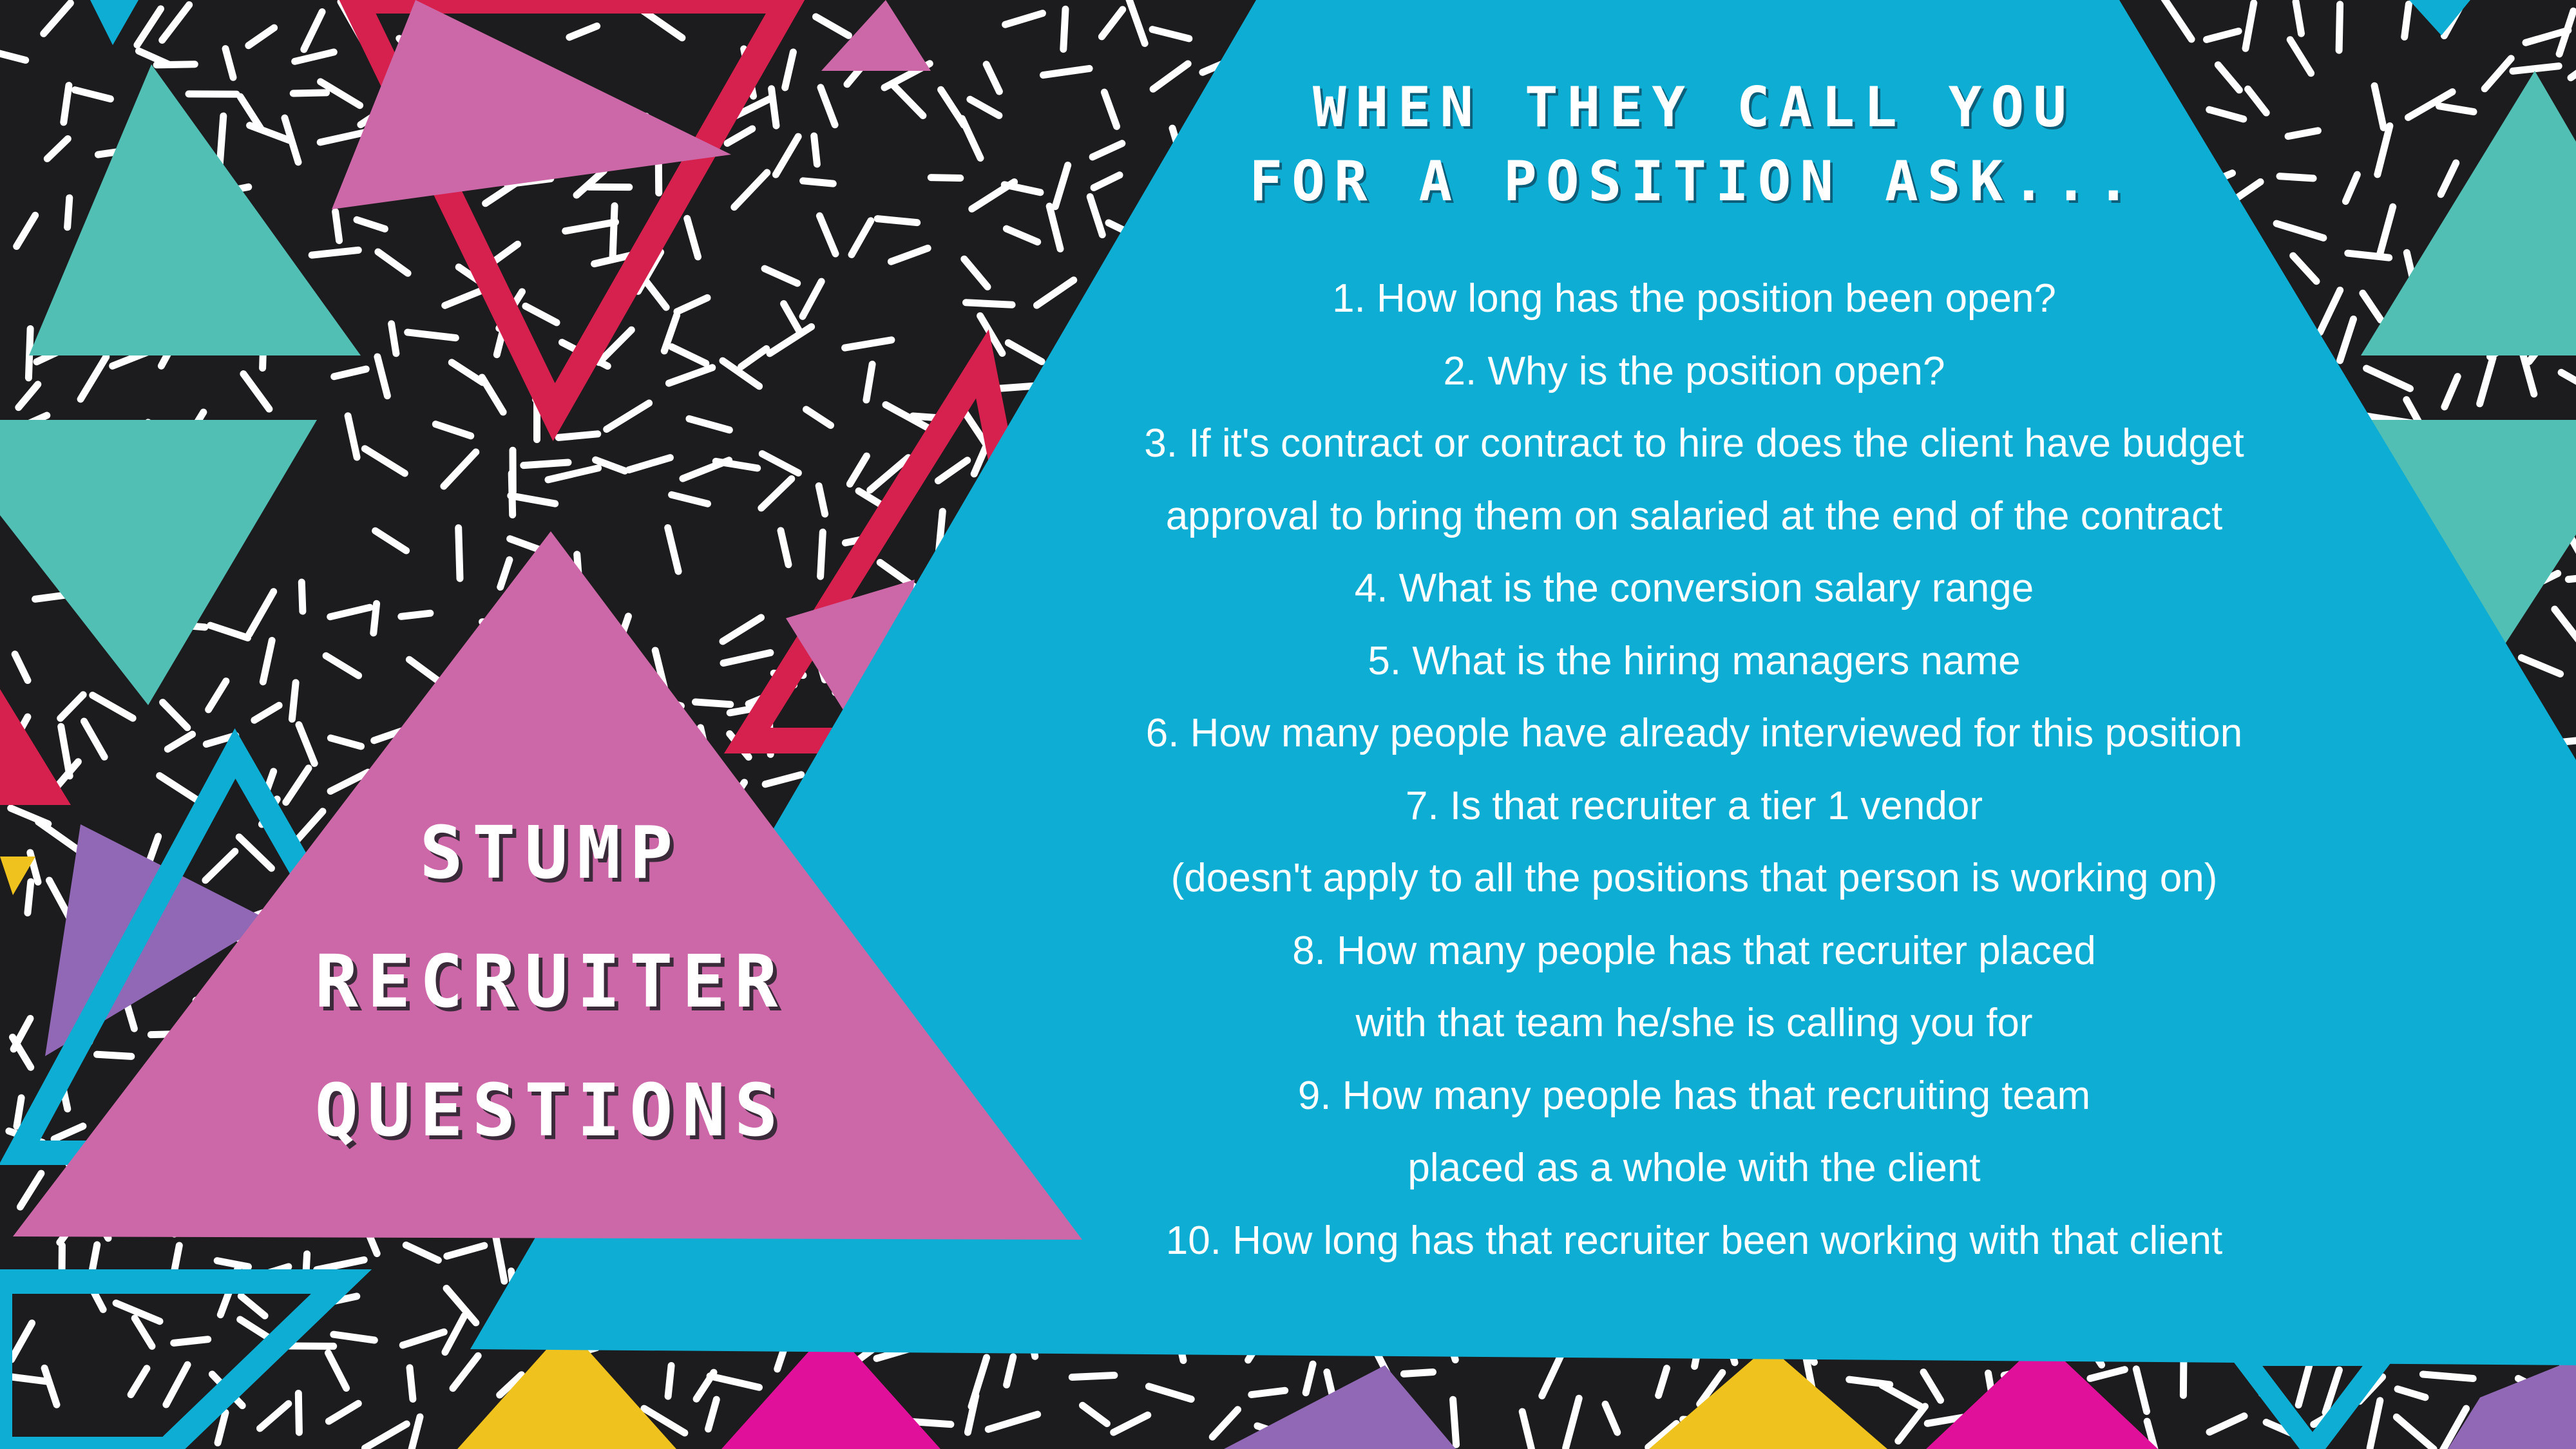  What do you see at coordinates (1694, 660) in the screenshot?
I see `question-line: 5. What is the hiring managers name` at bounding box center [1694, 660].